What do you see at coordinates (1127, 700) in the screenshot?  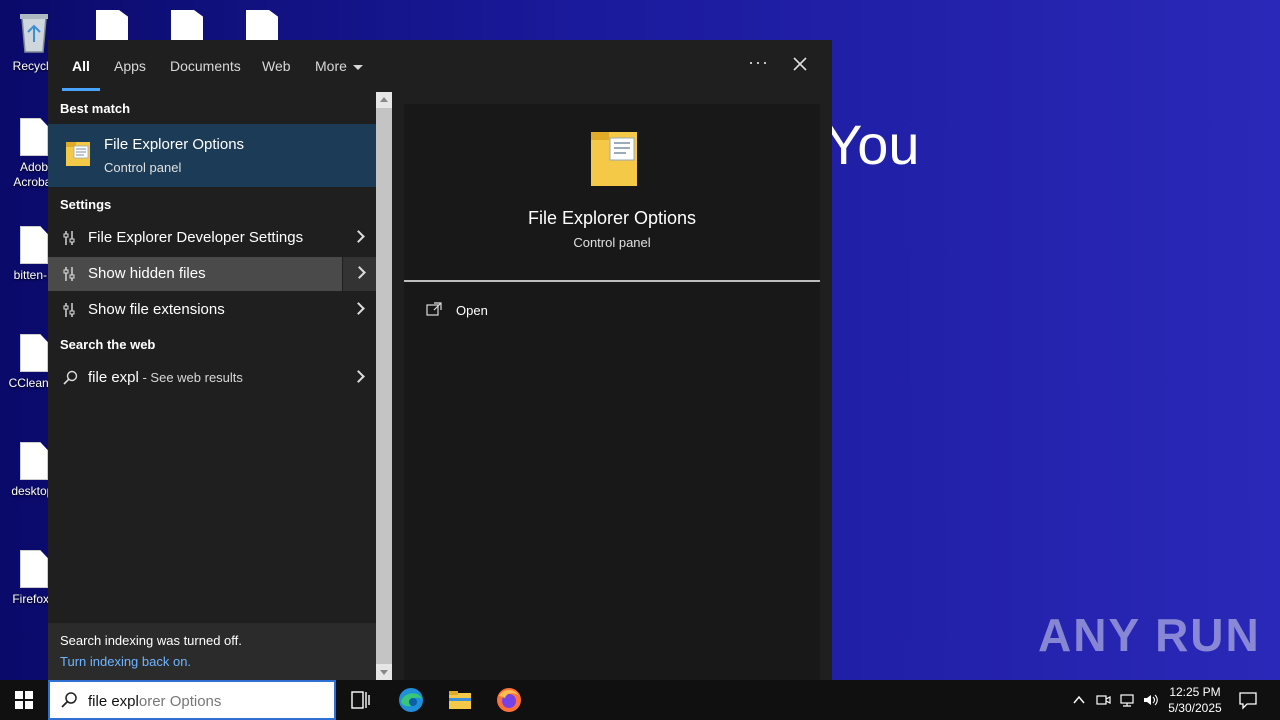 I see `network-icon` at bounding box center [1127, 700].